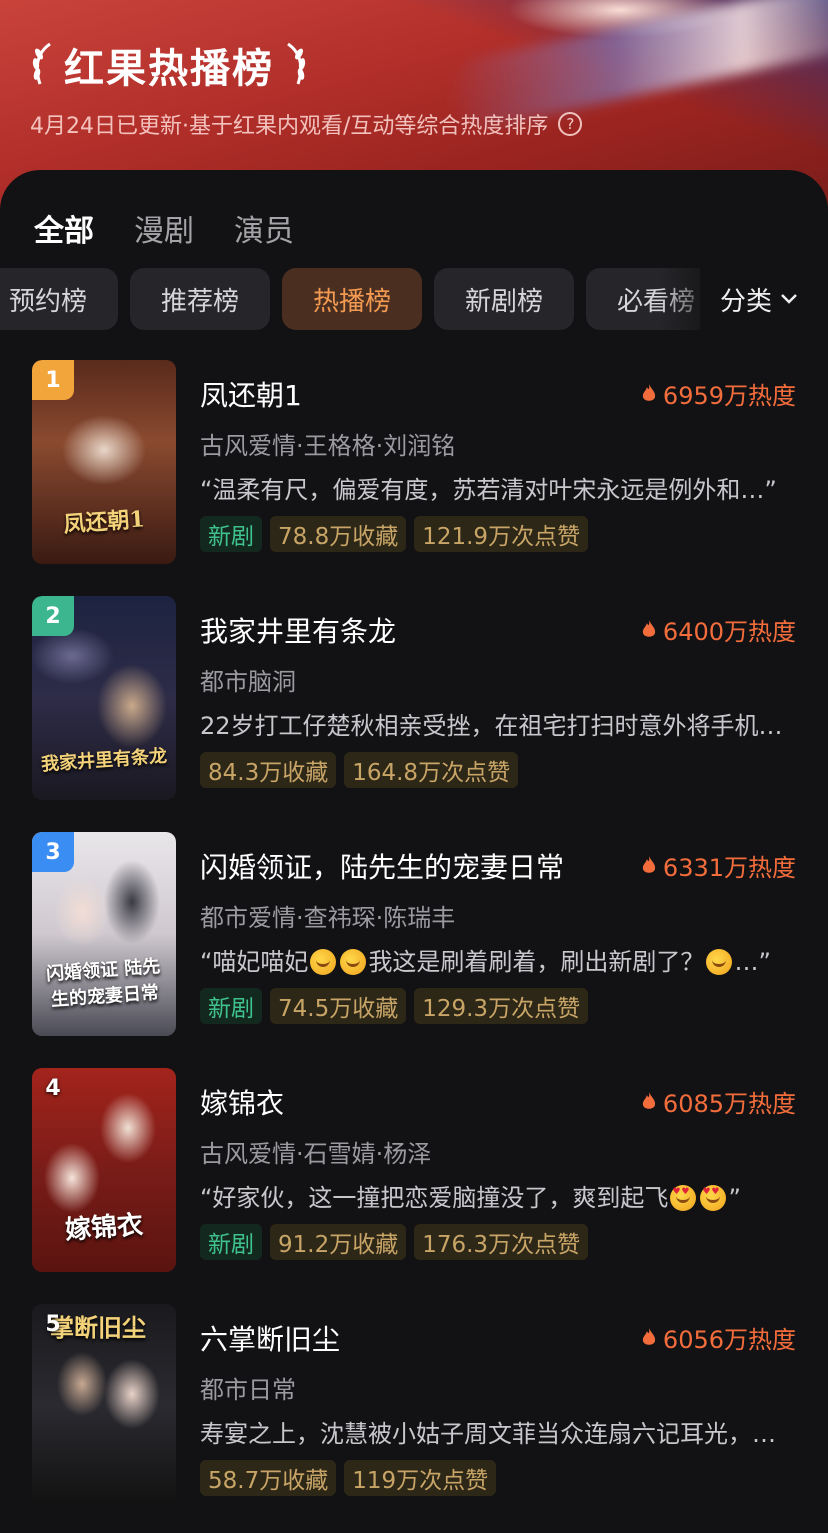  What do you see at coordinates (295, 65) in the screenshot?
I see `laurel-right-icon` at bounding box center [295, 65].